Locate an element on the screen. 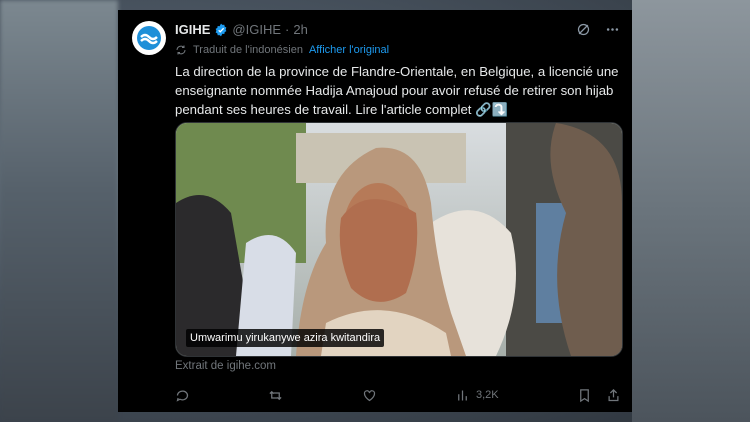 The image size is (750, 422). bookmark-button is located at coordinates (584, 395).